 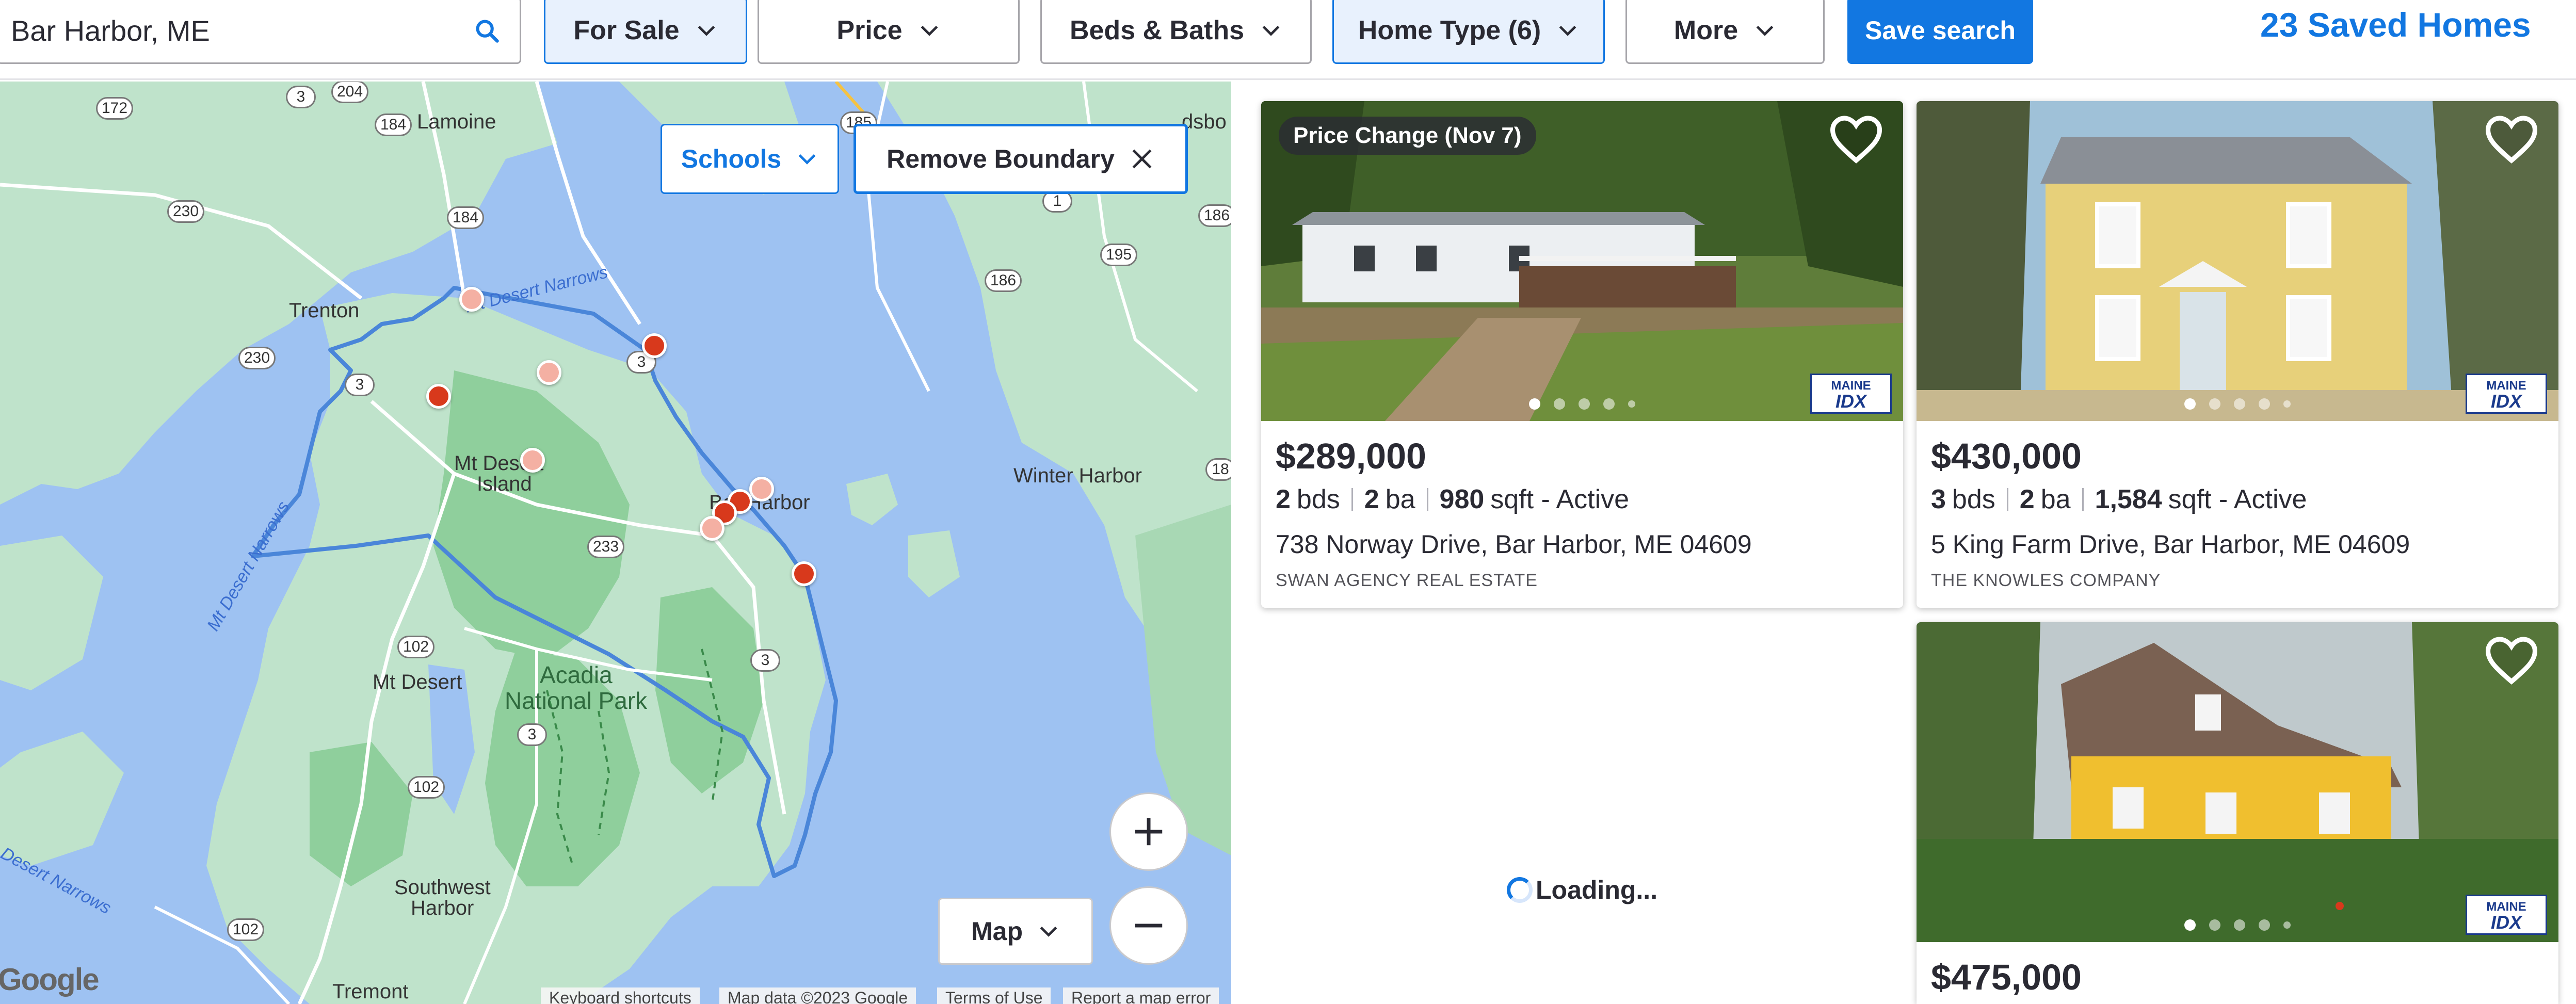 I want to click on map-label-acadia: Acadia, so click(x=577, y=674).